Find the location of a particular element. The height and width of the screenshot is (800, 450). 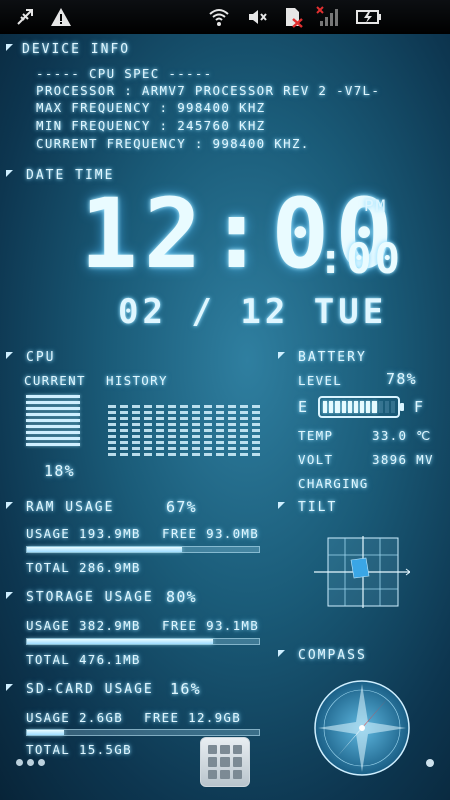

warning-icon is located at coordinates (61, 17).